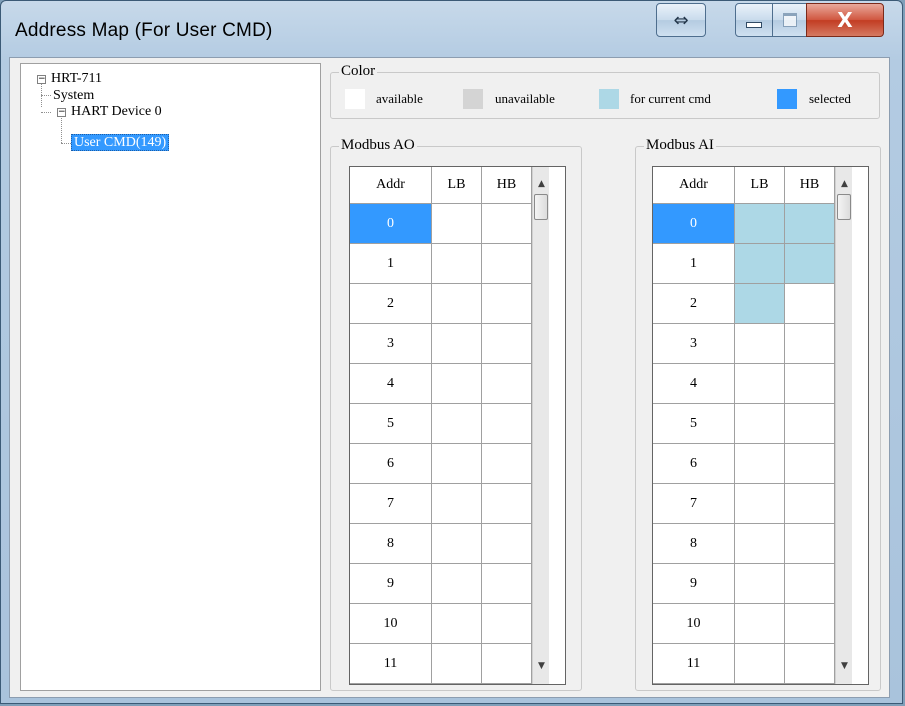 The image size is (905, 706). What do you see at coordinates (391, 624) in the screenshot?
I see `ao-addr-cell: 10` at bounding box center [391, 624].